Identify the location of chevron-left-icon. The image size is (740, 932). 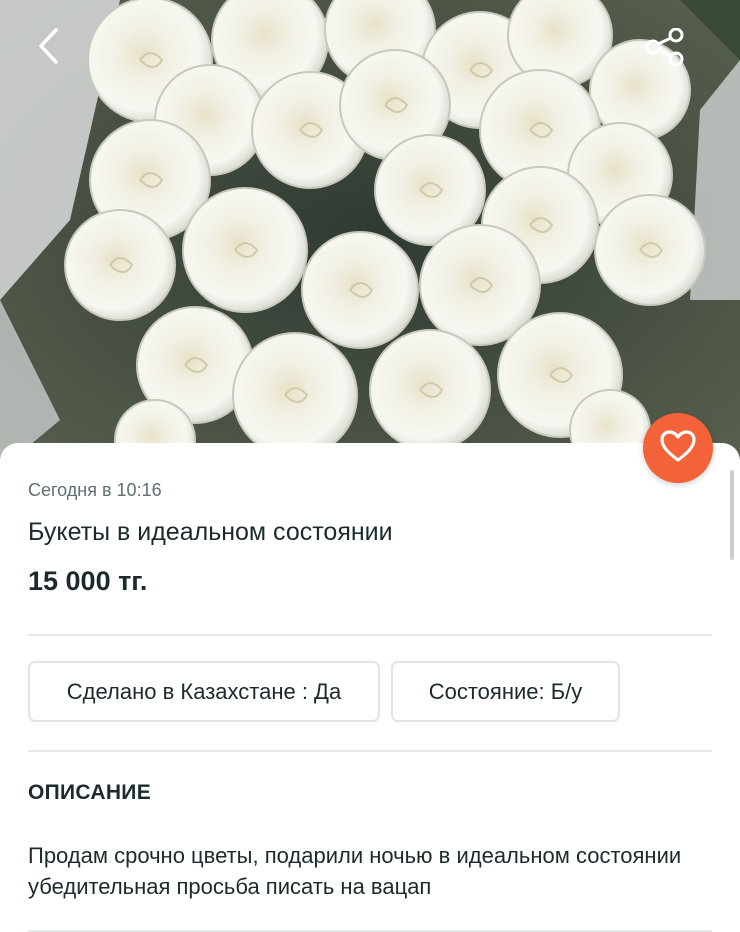
(48, 48).